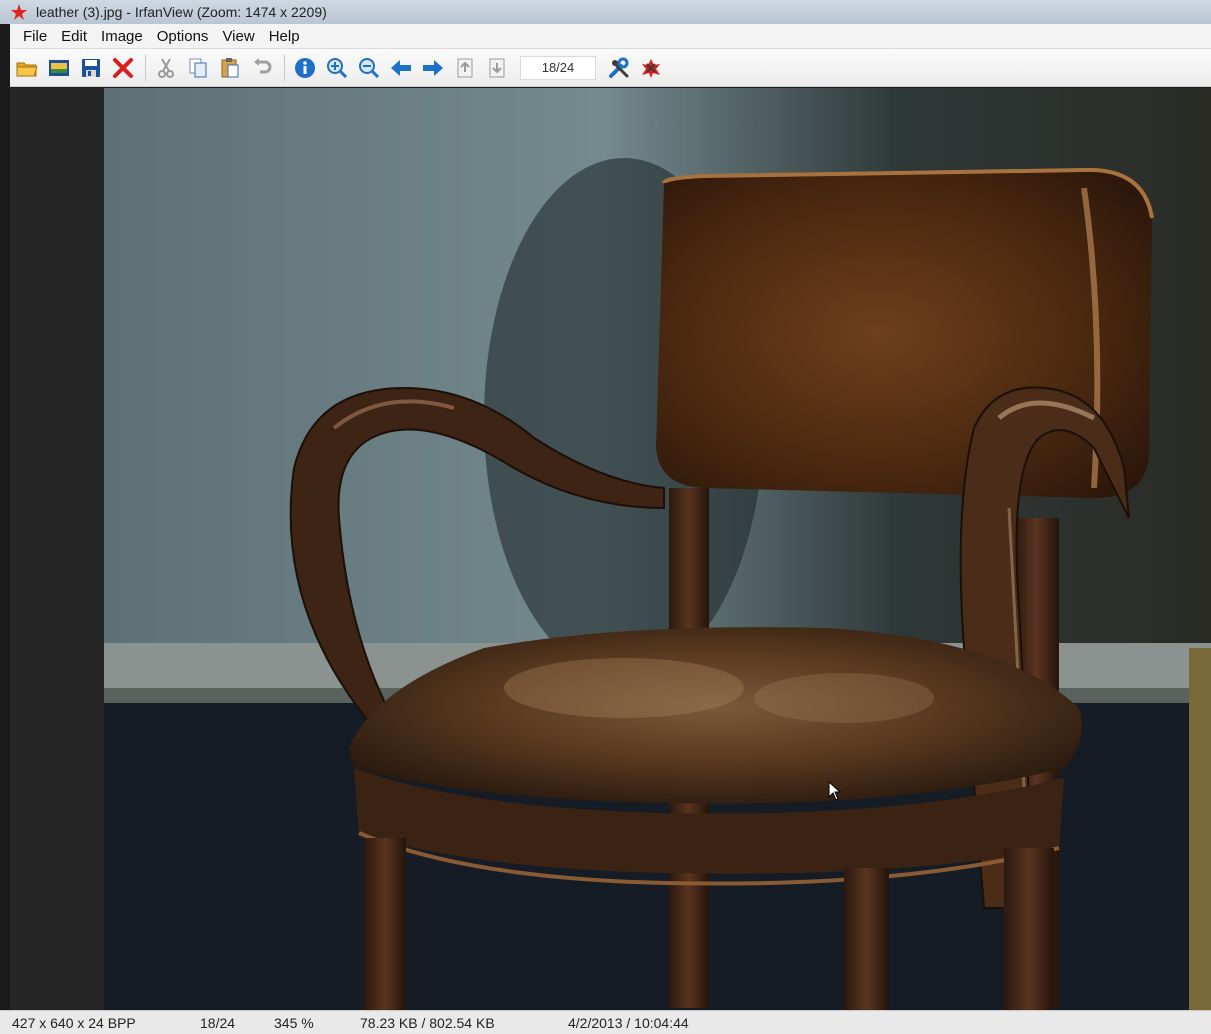 Image resolution: width=1211 pixels, height=1034 pixels. Describe the element at coordinates (122, 36) in the screenshot. I see `menu-image: Image` at that location.